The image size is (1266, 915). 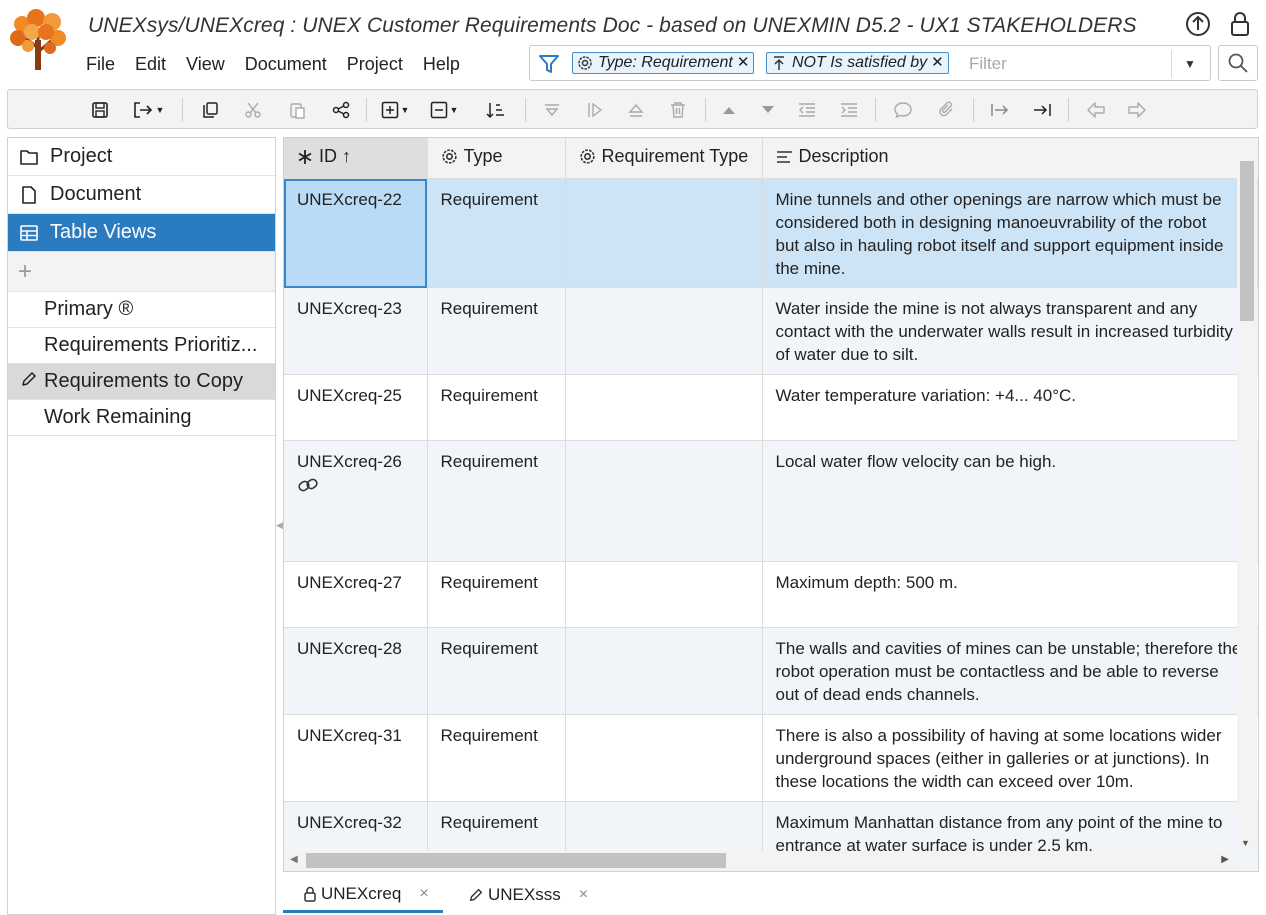 What do you see at coordinates (444, 110) in the screenshot?
I see `remove-icon: ▼` at bounding box center [444, 110].